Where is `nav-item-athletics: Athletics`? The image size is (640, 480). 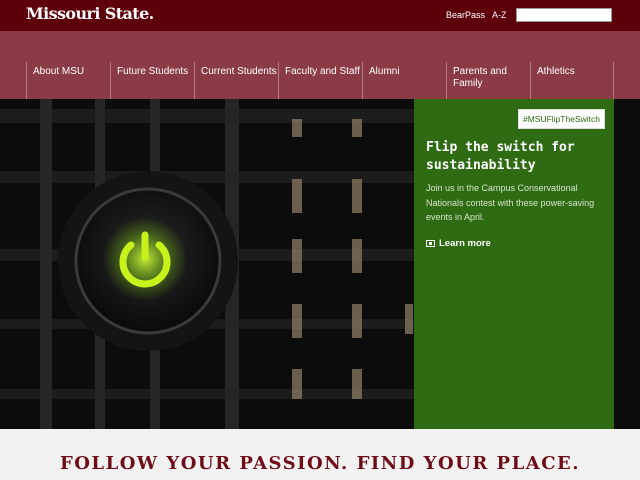
nav-item-athletics: Athletics is located at coordinates (572, 80).